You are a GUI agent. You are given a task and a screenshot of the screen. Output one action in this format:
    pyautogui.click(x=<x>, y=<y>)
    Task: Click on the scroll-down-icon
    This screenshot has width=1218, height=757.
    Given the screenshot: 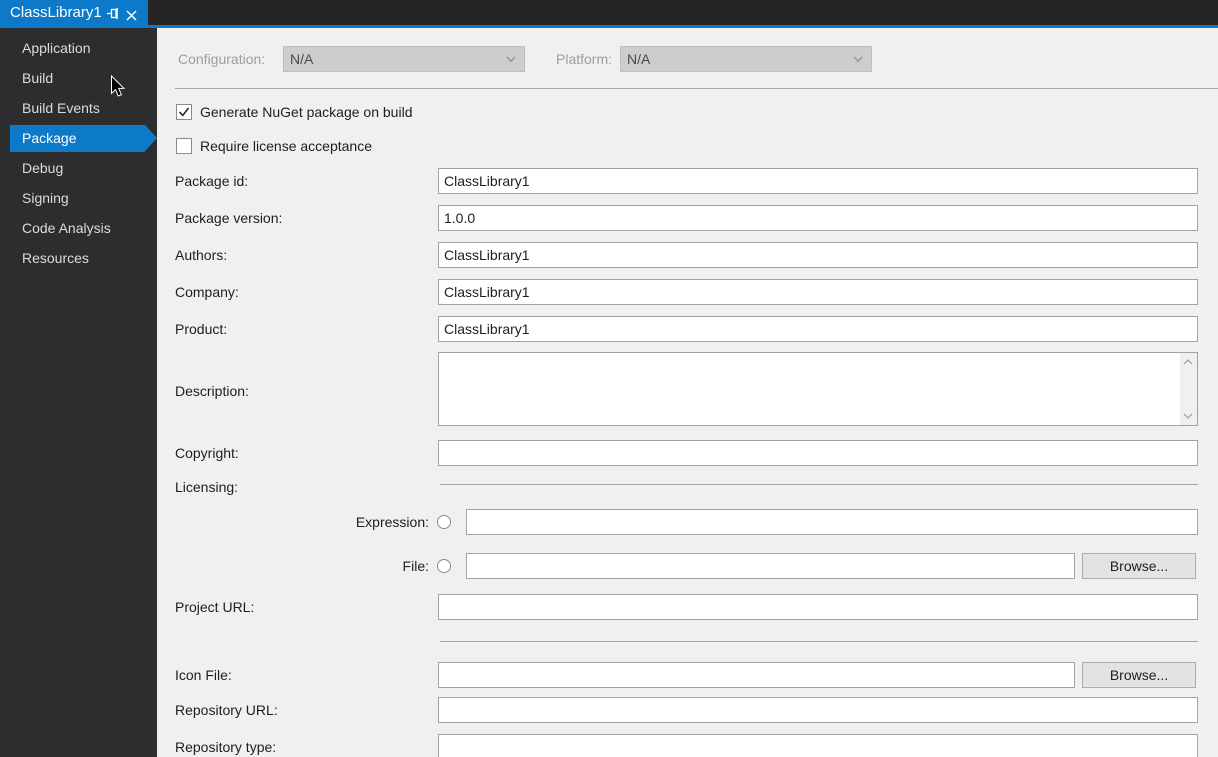 What is the action you would take?
    pyautogui.click(x=1188, y=416)
    